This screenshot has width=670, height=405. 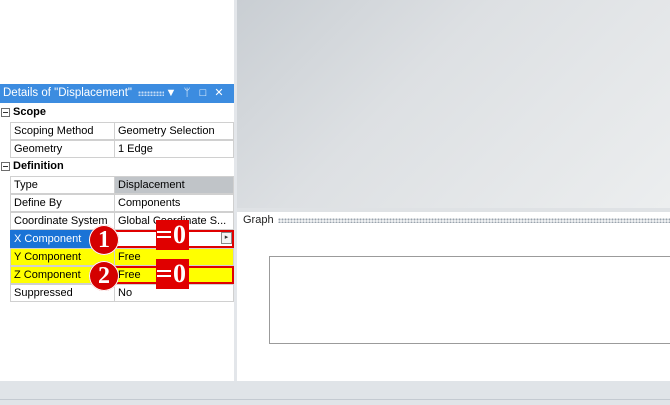 I want to click on property-value: Components, so click(x=174, y=203).